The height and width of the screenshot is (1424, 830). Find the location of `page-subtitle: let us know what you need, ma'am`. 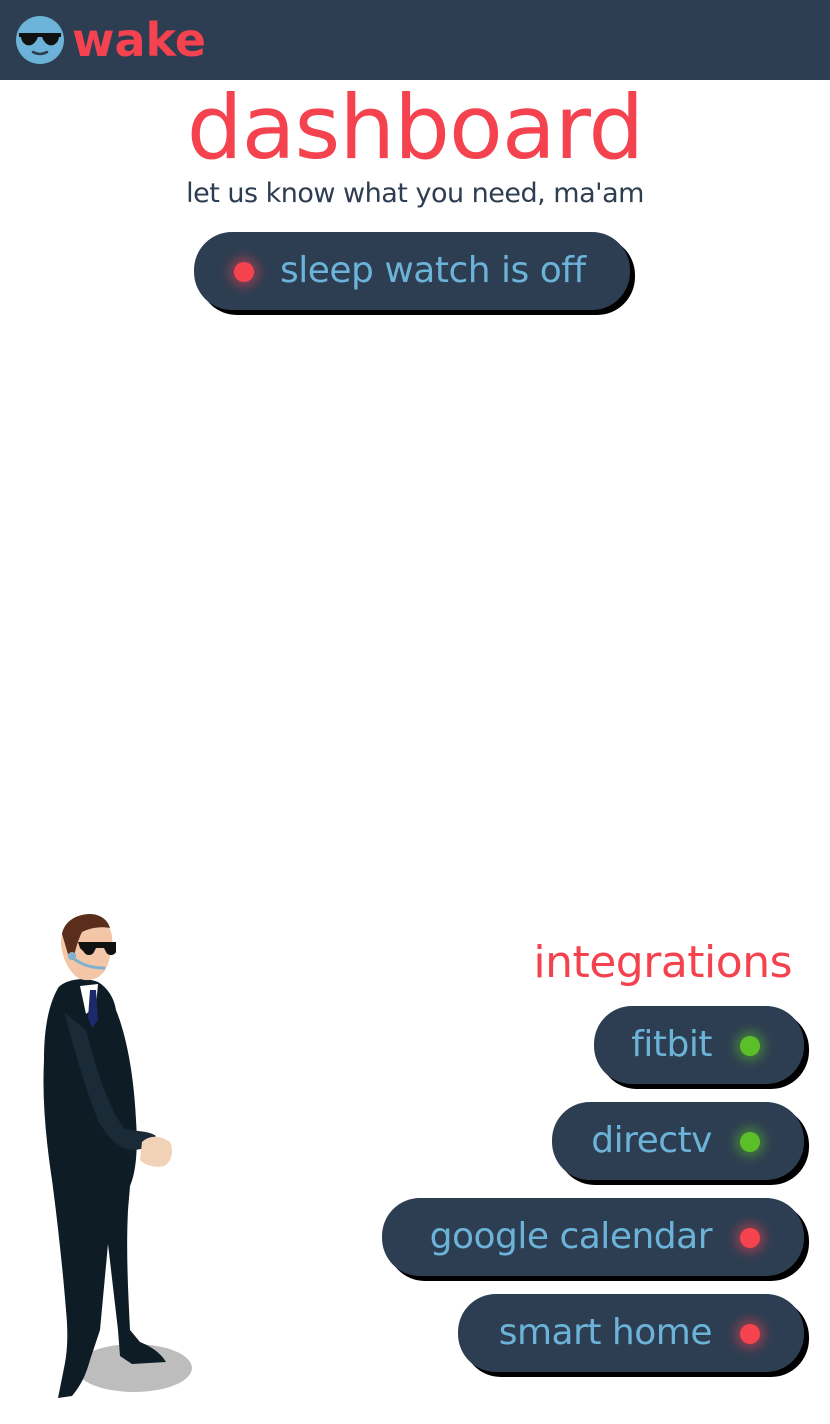

page-subtitle: let us know what you need, ma'am is located at coordinates (415, 193).